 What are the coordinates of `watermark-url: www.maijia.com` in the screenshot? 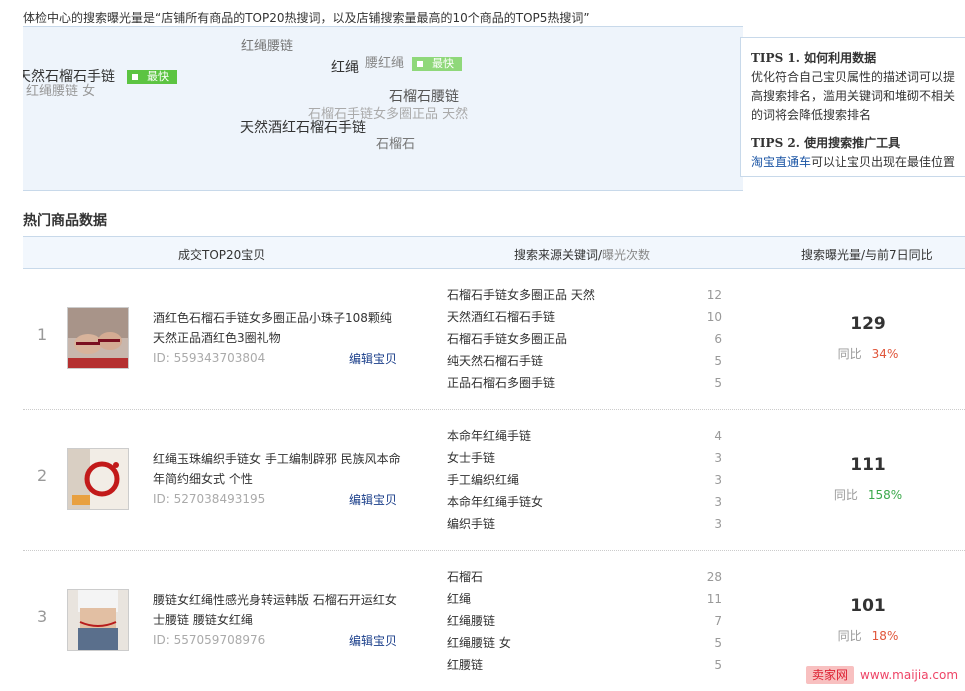 It's located at (909, 675).